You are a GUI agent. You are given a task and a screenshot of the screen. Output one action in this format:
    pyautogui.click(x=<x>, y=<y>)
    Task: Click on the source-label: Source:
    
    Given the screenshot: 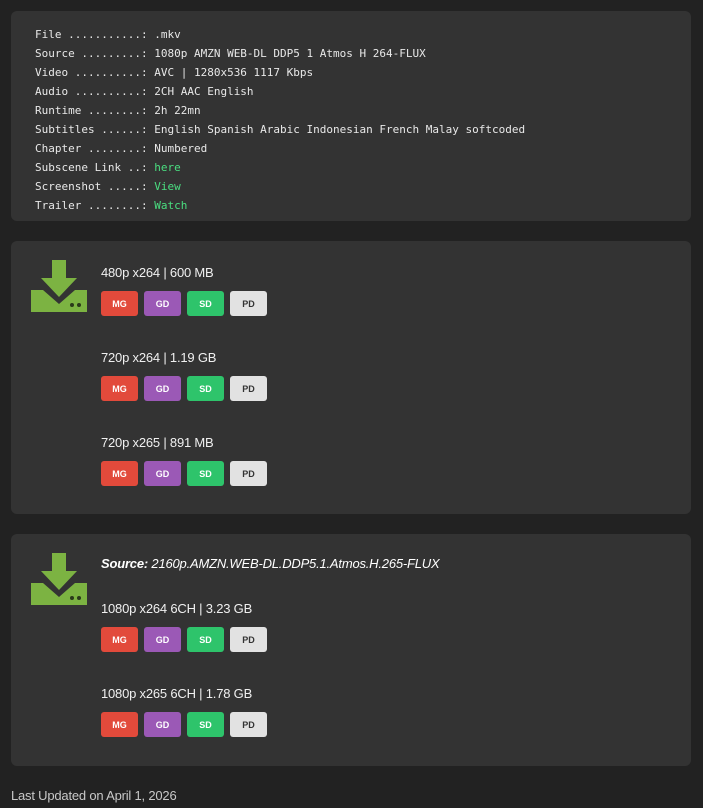 What is the action you would take?
    pyautogui.click(x=125, y=563)
    